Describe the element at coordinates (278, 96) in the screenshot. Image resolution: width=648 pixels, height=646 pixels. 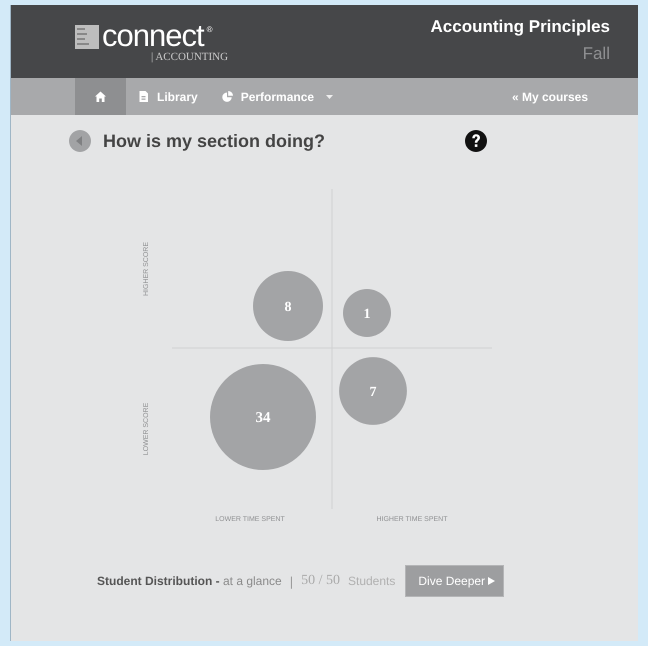
I see `performance-tab: Performance` at that location.